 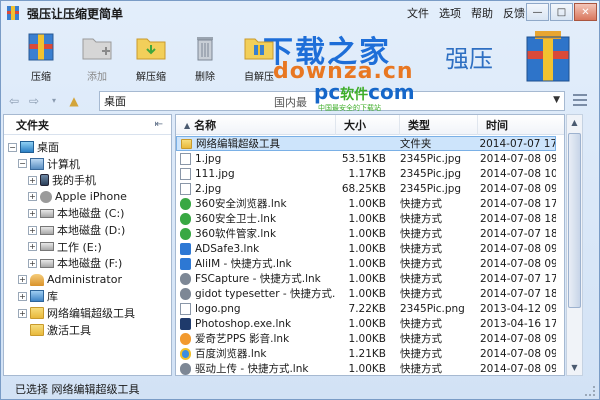 I want to click on scroll-down-icon: ▼, so click(x=574, y=367).